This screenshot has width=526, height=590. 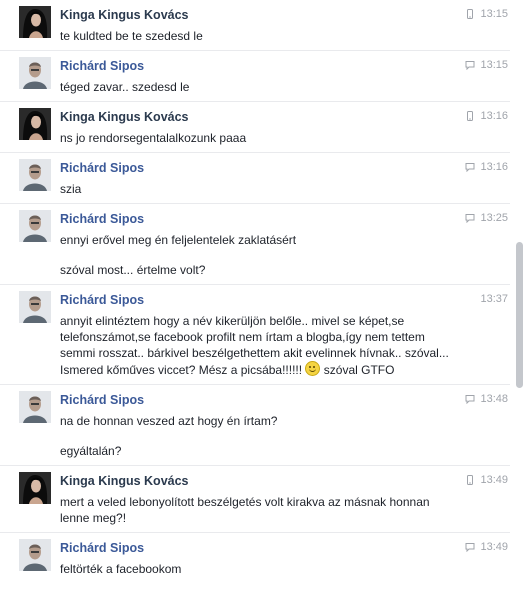 I want to click on timestamp: 13:48, so click(x=494, y=399).